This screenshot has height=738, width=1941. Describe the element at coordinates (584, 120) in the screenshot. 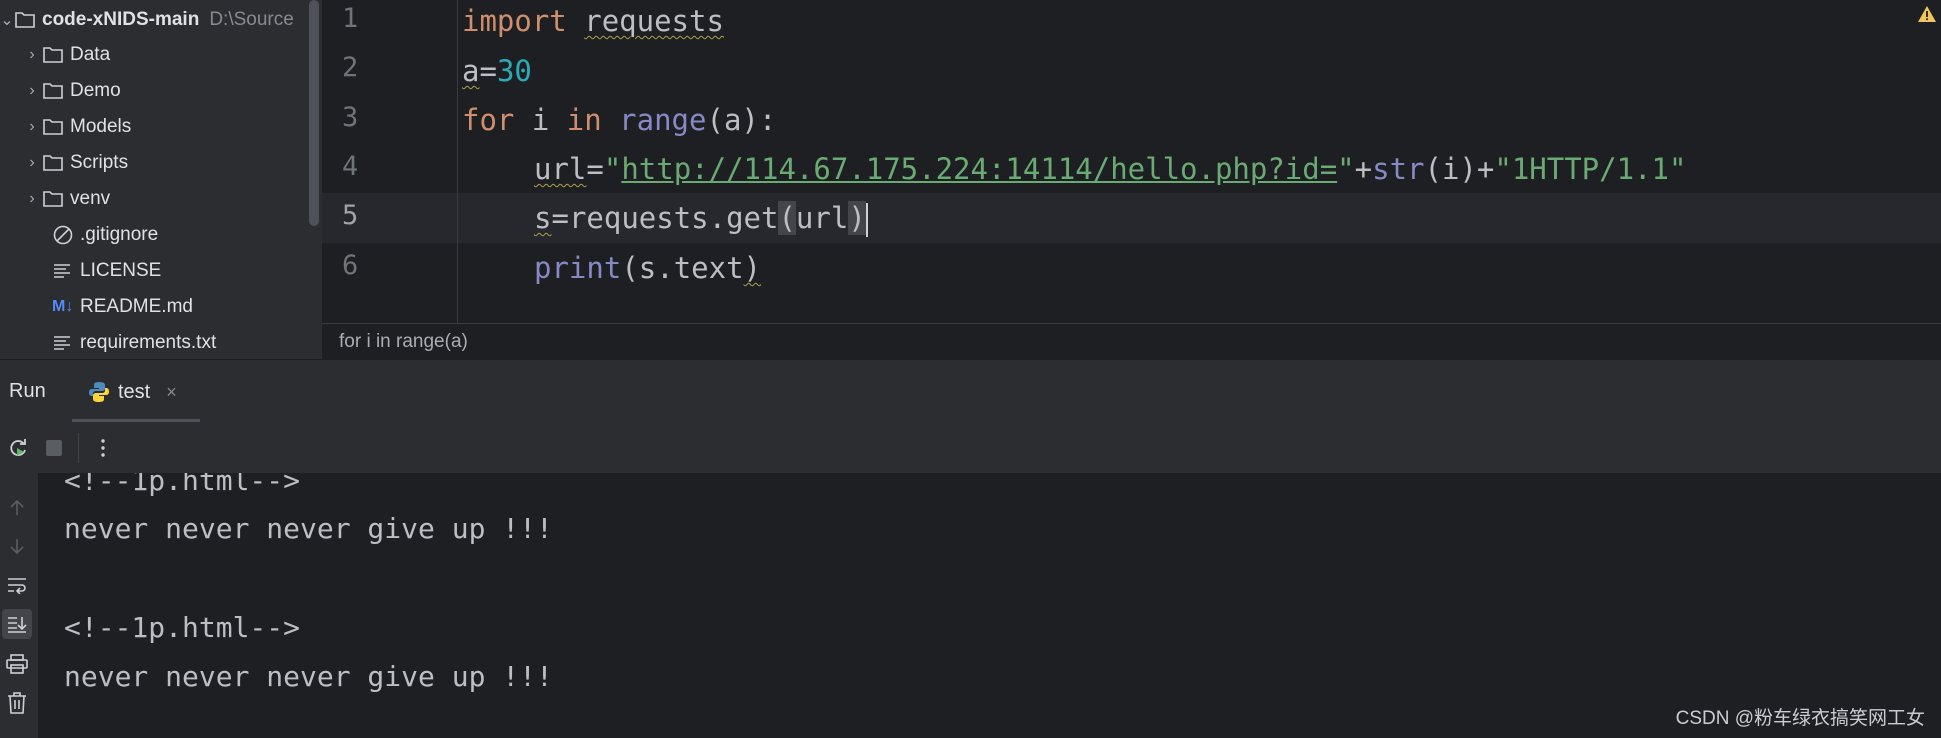

I see `keyword: in` at that location.